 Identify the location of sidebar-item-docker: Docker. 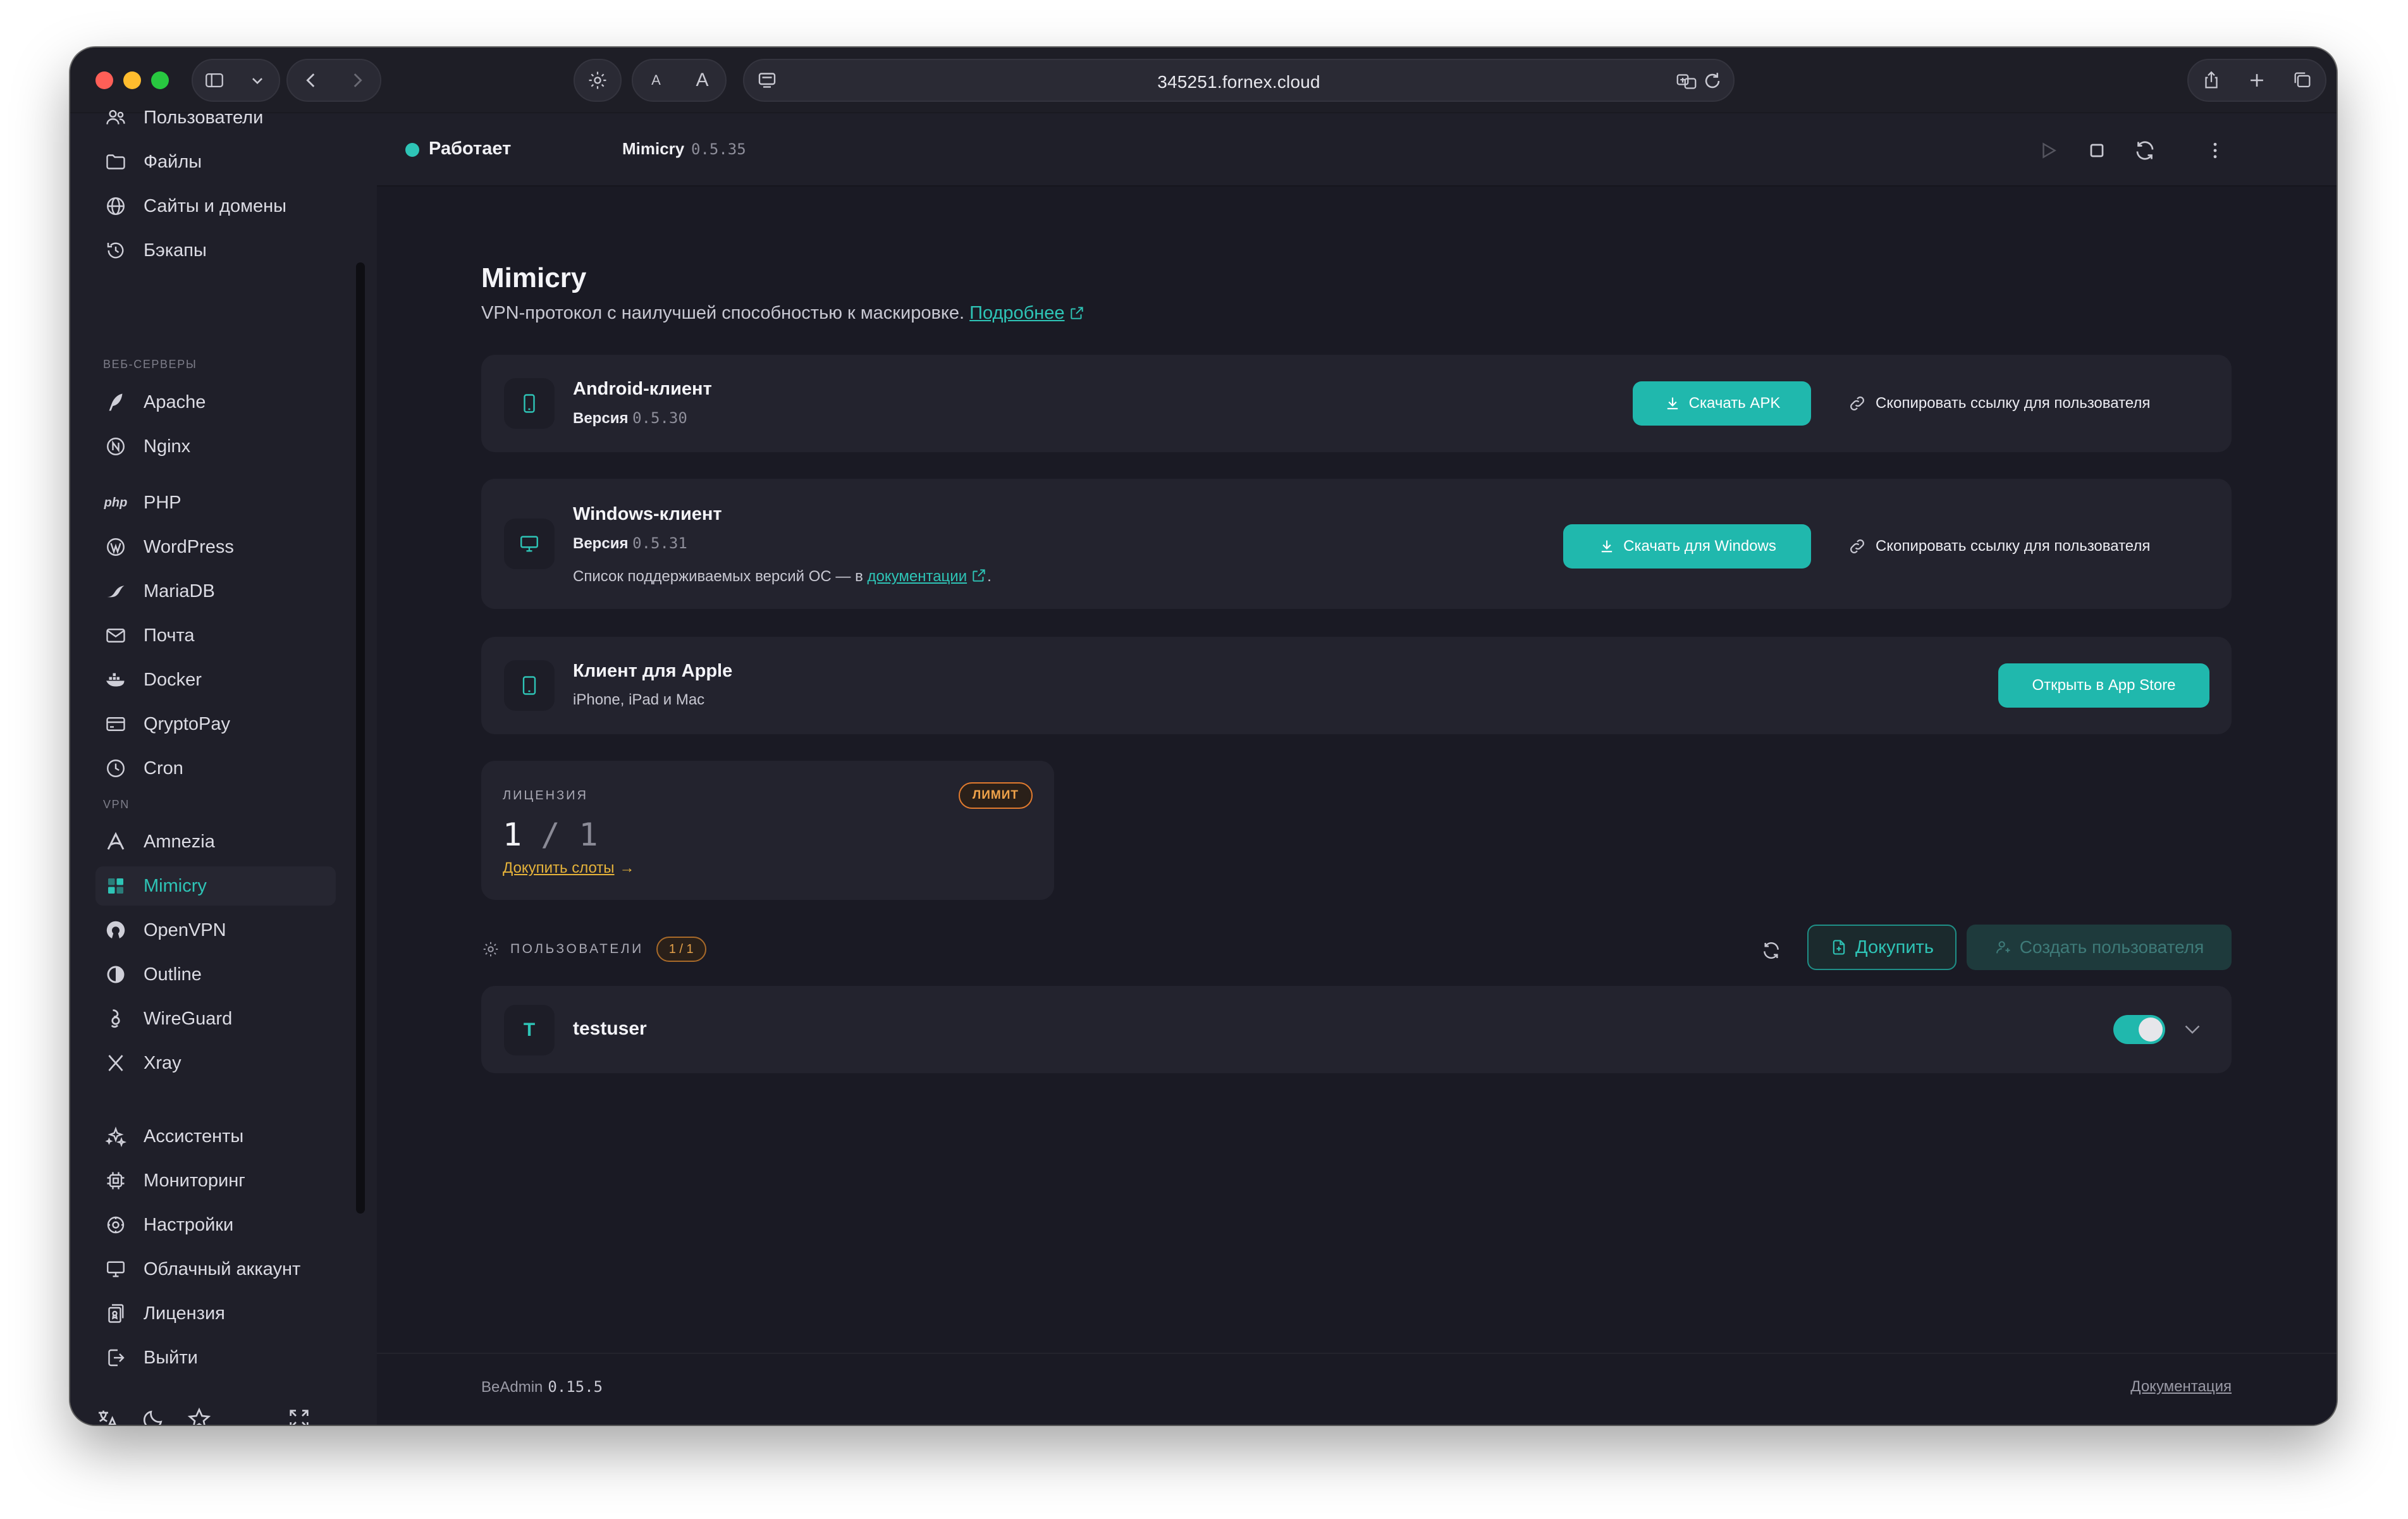
(215, 679).